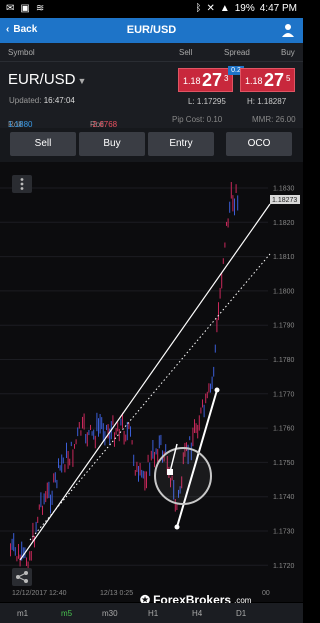  What do you see at coordinates (110, 613) in the screenshot?
I see `tf-m30: m30` at bounding box center [110, 613].